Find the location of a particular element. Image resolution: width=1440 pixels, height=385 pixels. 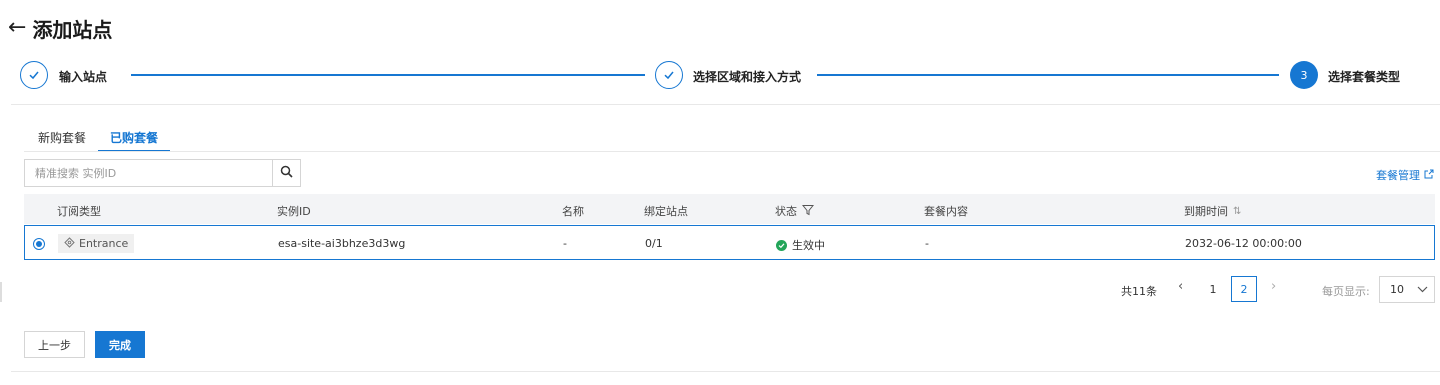

search-button is located at coordinates (286, 173).